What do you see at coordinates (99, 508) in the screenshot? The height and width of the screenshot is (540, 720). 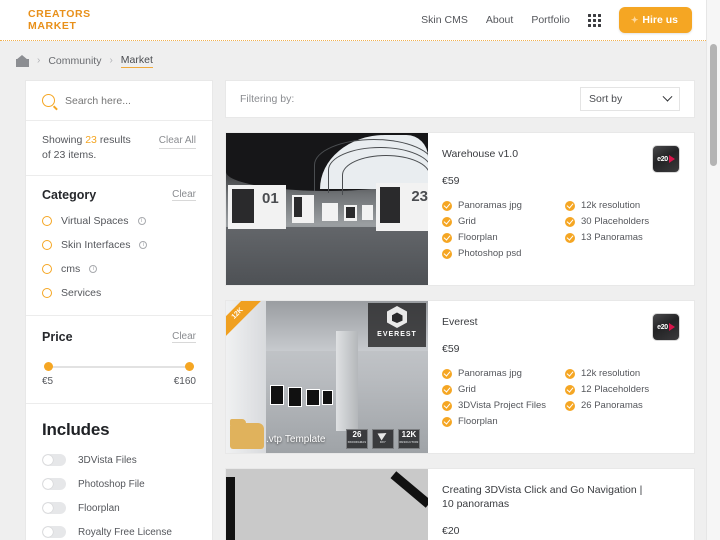 I see `toggle-label: Floorplan` at bounding box center [99, 508].